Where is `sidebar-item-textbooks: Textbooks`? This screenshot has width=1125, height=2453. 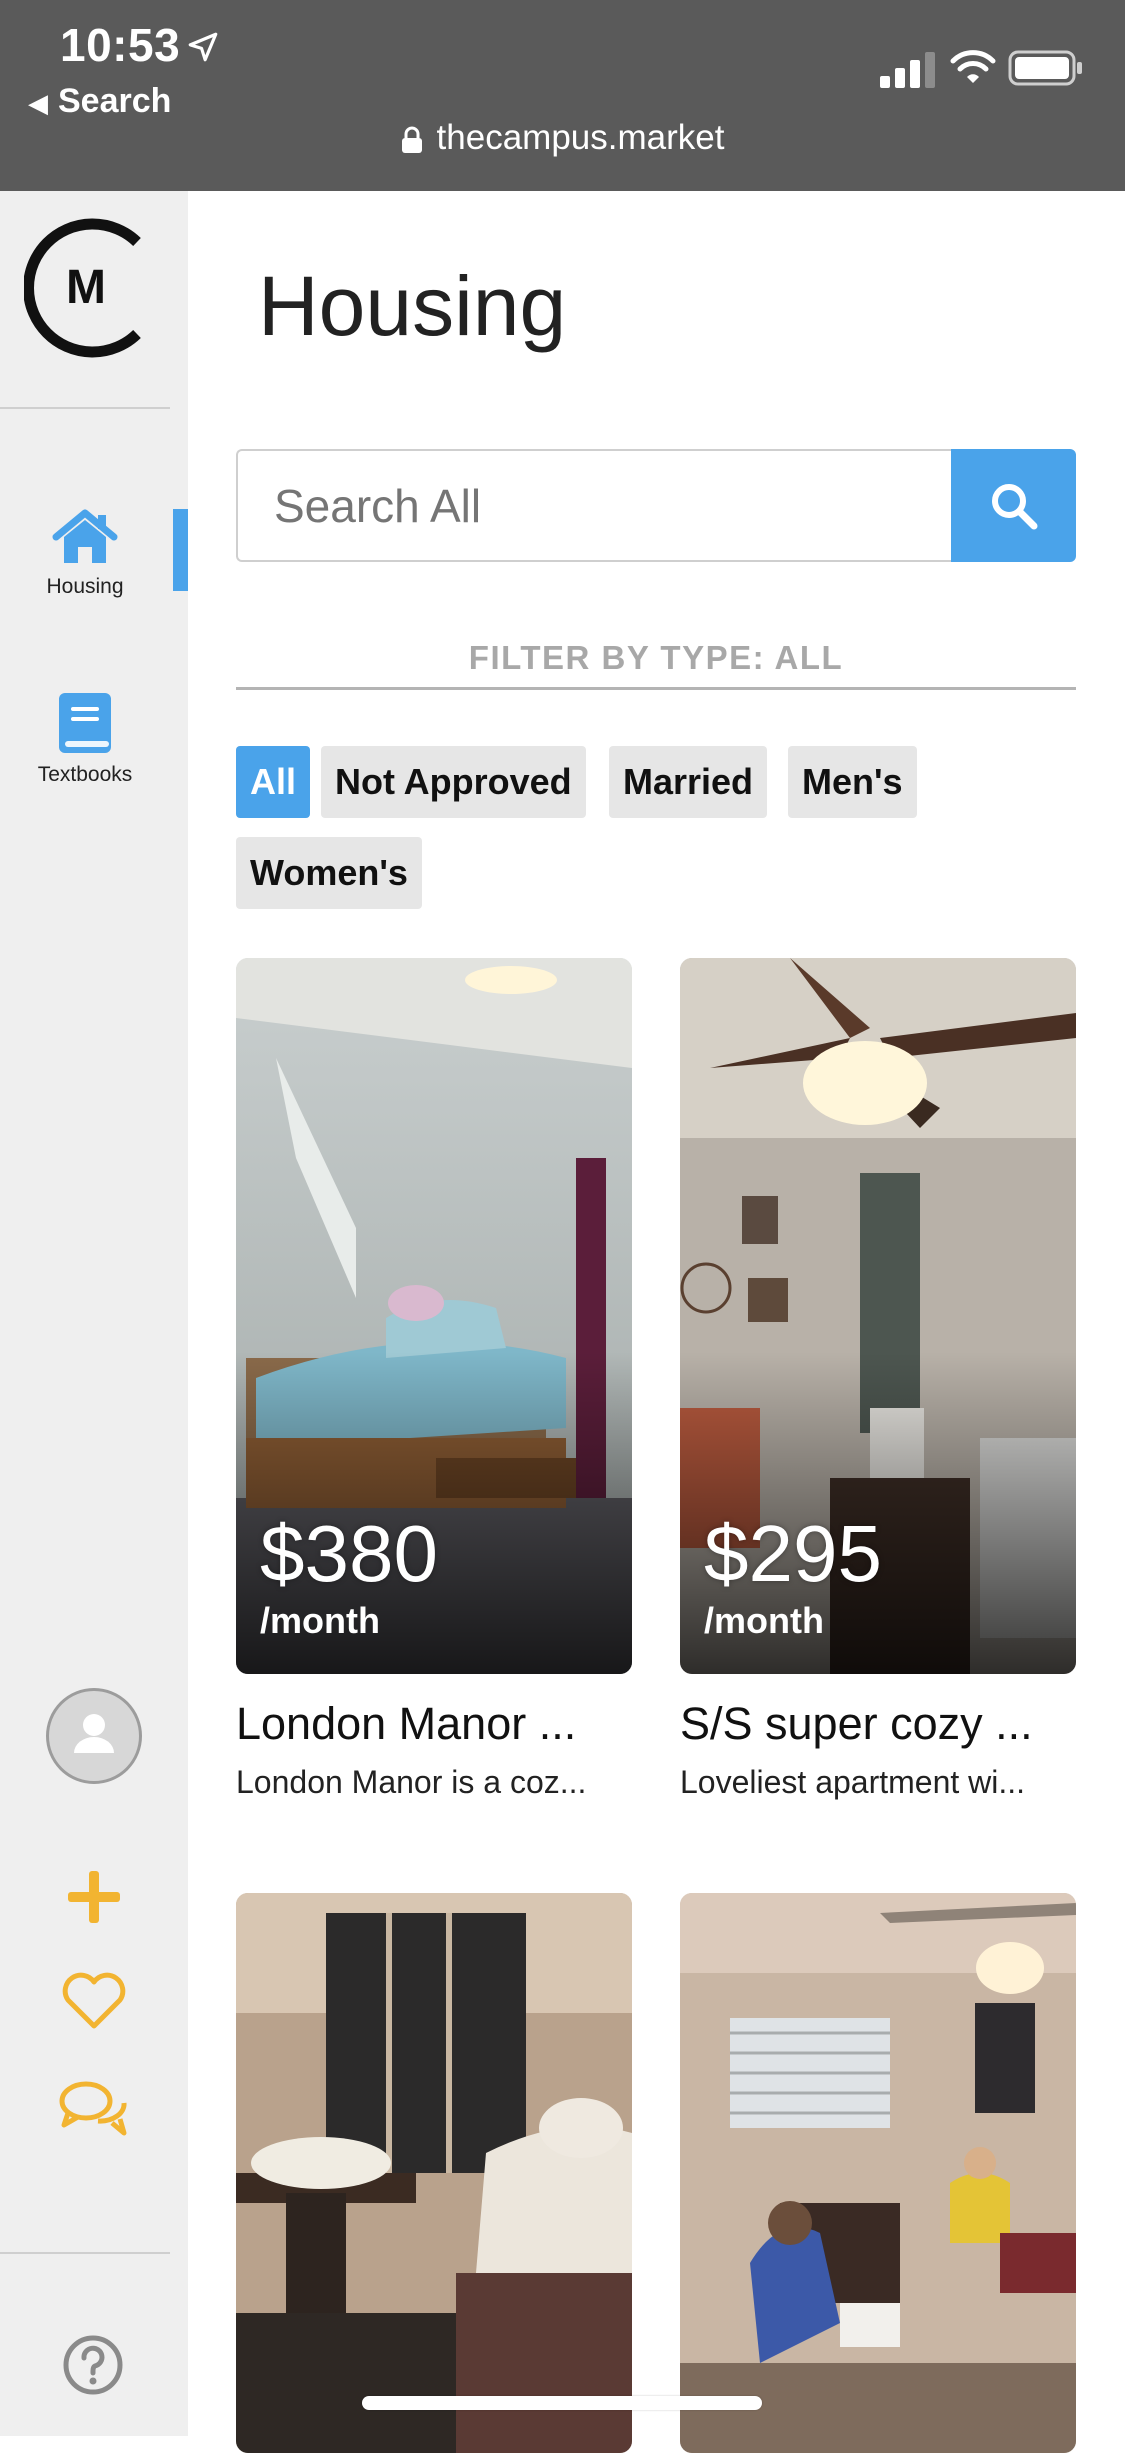 sidebar-item-textbooks: Textbooks is located at coordinates (85, 739).